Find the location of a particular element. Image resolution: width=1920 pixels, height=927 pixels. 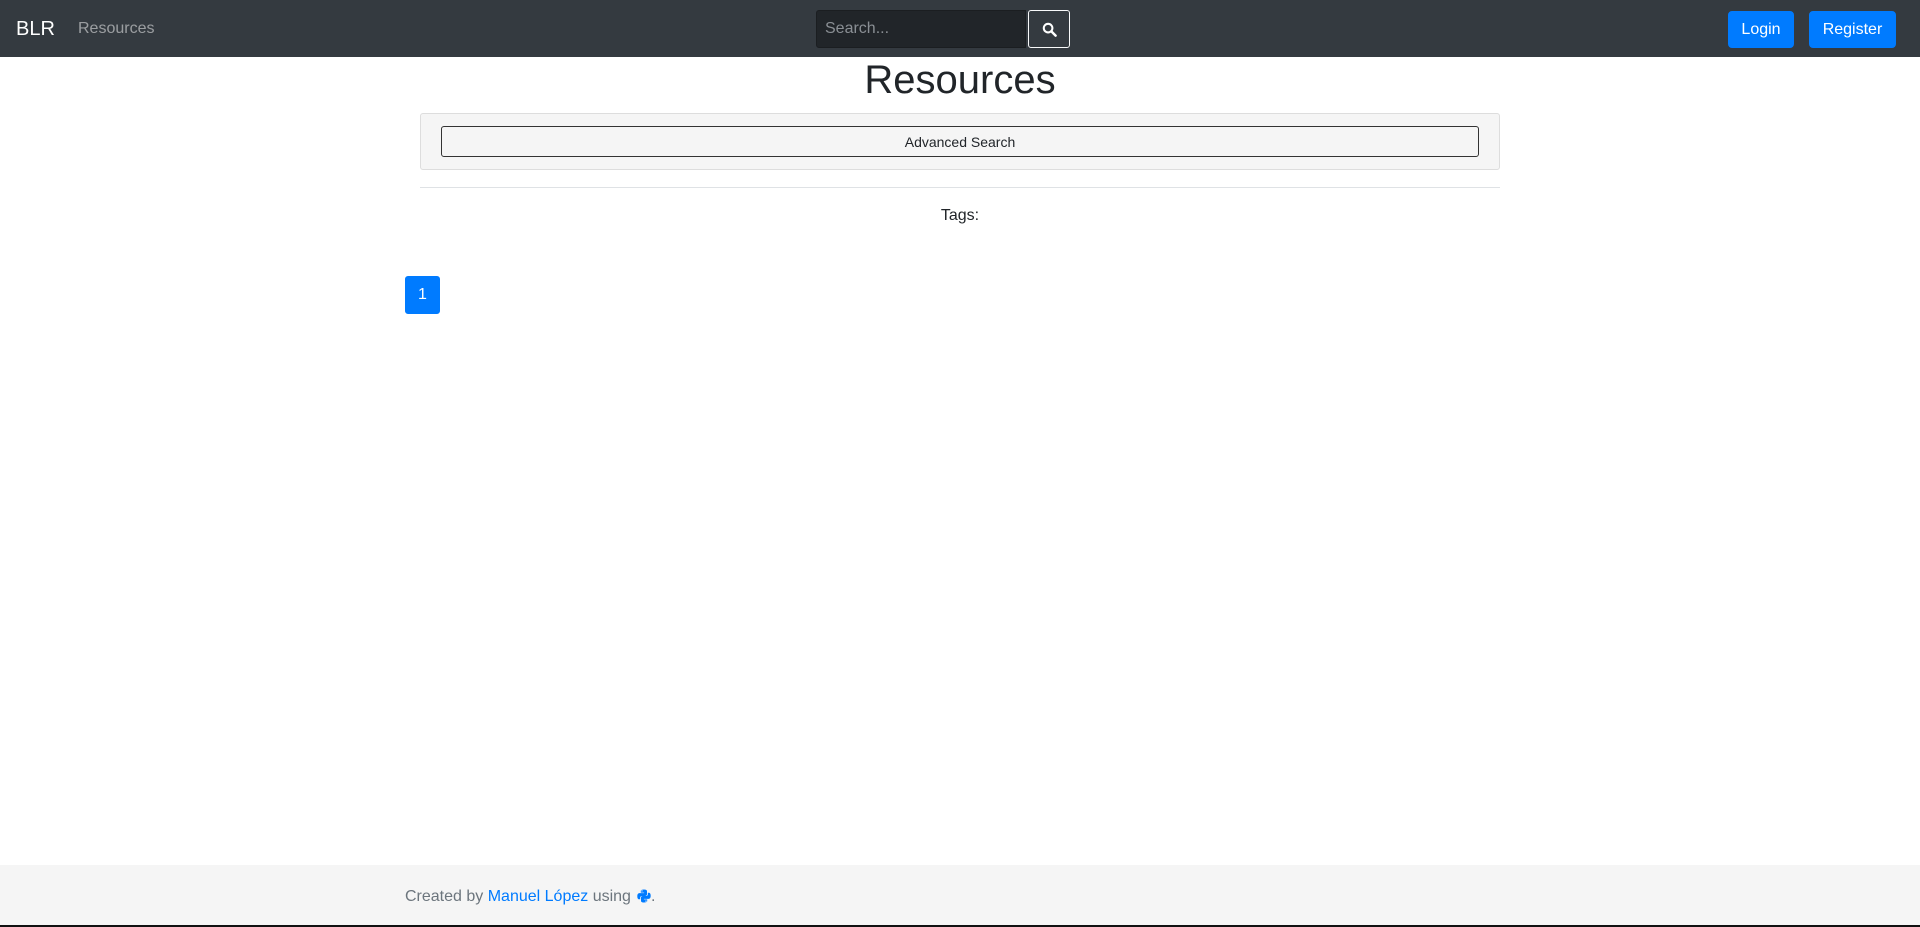

advanced-search-panel: Advanced Search is located at coordinates (960, 141).